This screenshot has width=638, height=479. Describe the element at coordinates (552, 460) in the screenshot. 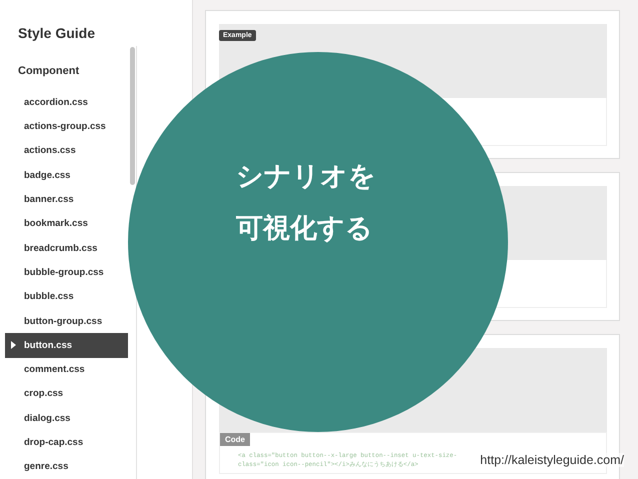

I see `source-url: http://kaleistyleguide.com/` at that location.